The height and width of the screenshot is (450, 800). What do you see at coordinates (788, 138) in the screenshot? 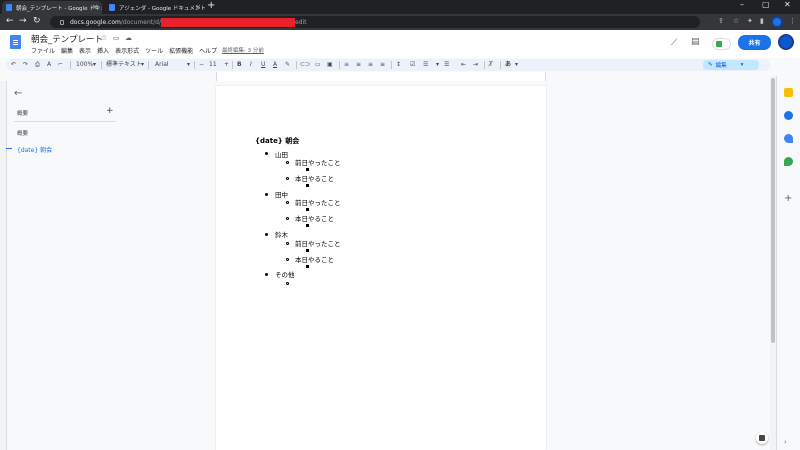
I see `contacts-icon` at bounding box center [788, 138].